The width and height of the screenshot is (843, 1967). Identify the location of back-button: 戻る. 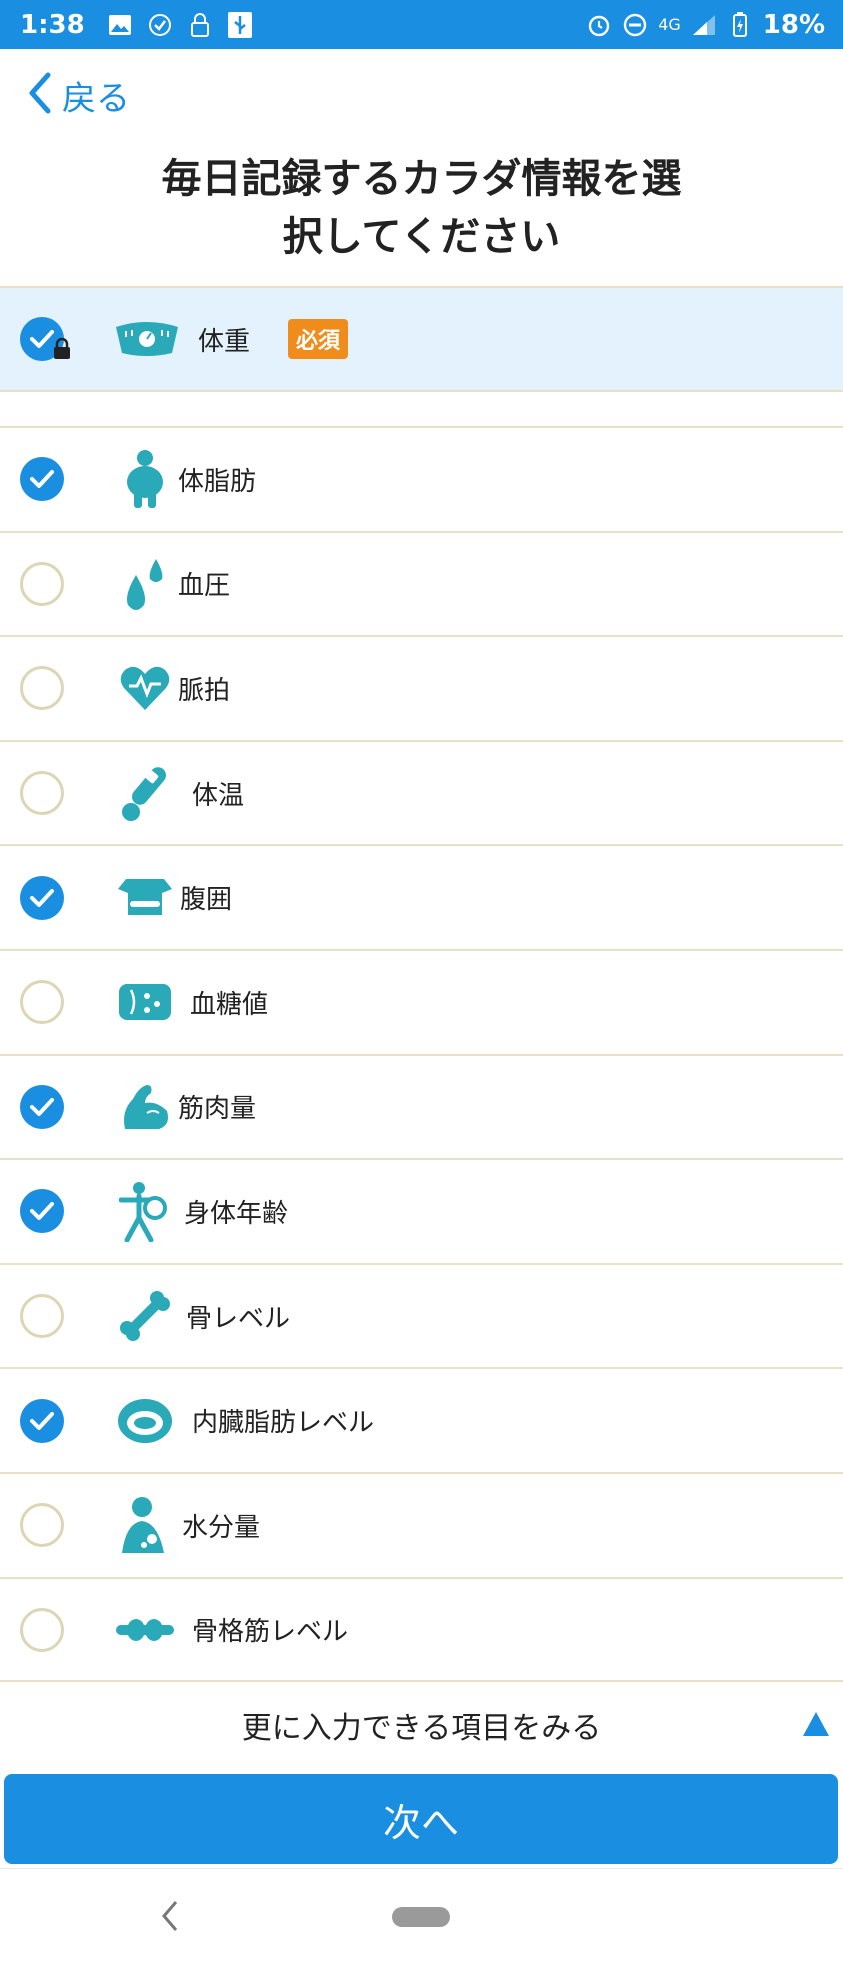
(78, 95).